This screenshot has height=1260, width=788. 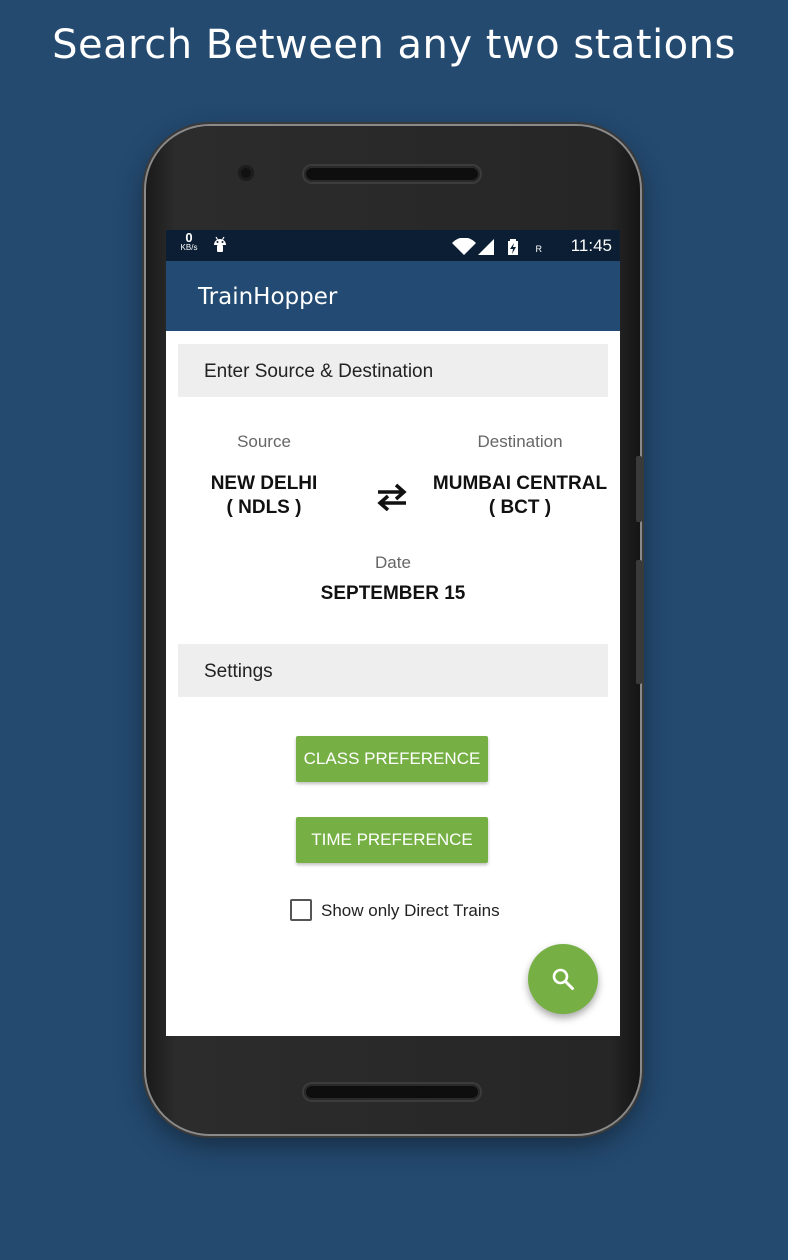 What do you see at coordinates (392, 1092) in the screenshot?
I see `bottom-speaker` at bounding box center [392, 1092].